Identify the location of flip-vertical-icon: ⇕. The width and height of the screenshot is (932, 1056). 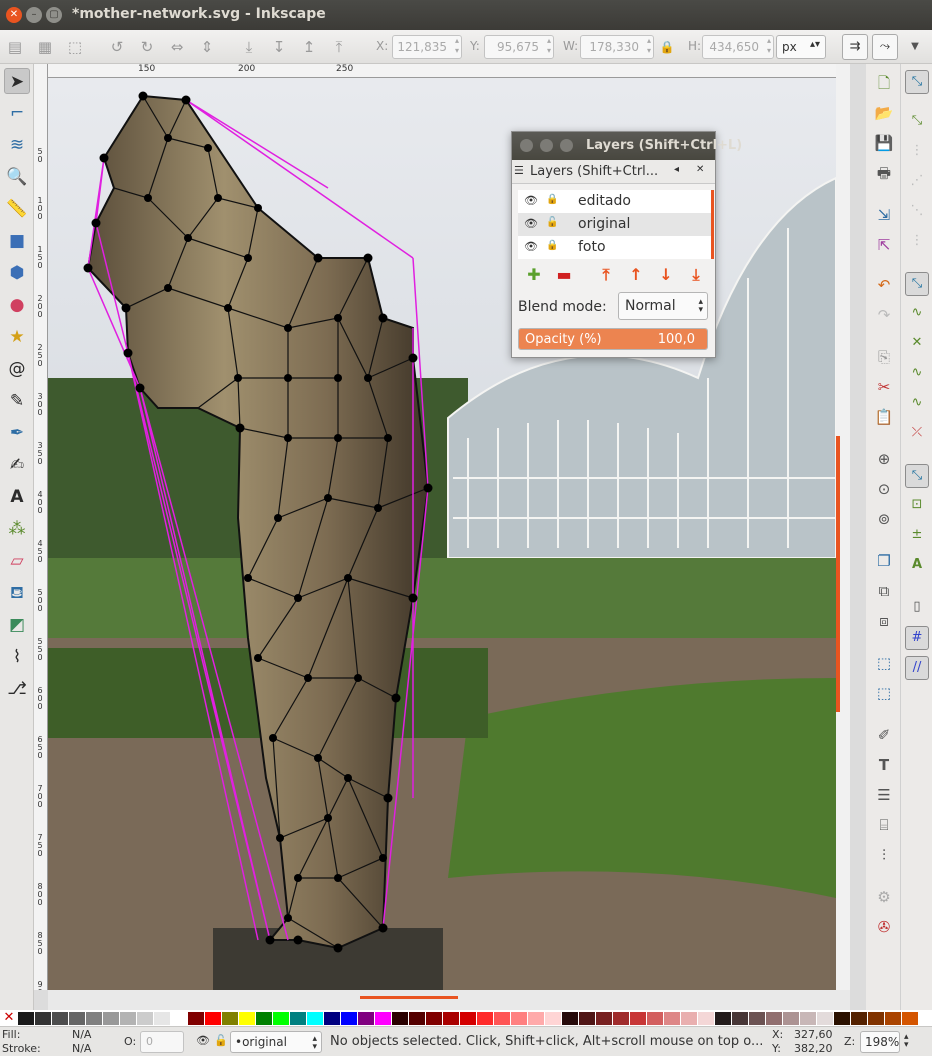
(207, 47).